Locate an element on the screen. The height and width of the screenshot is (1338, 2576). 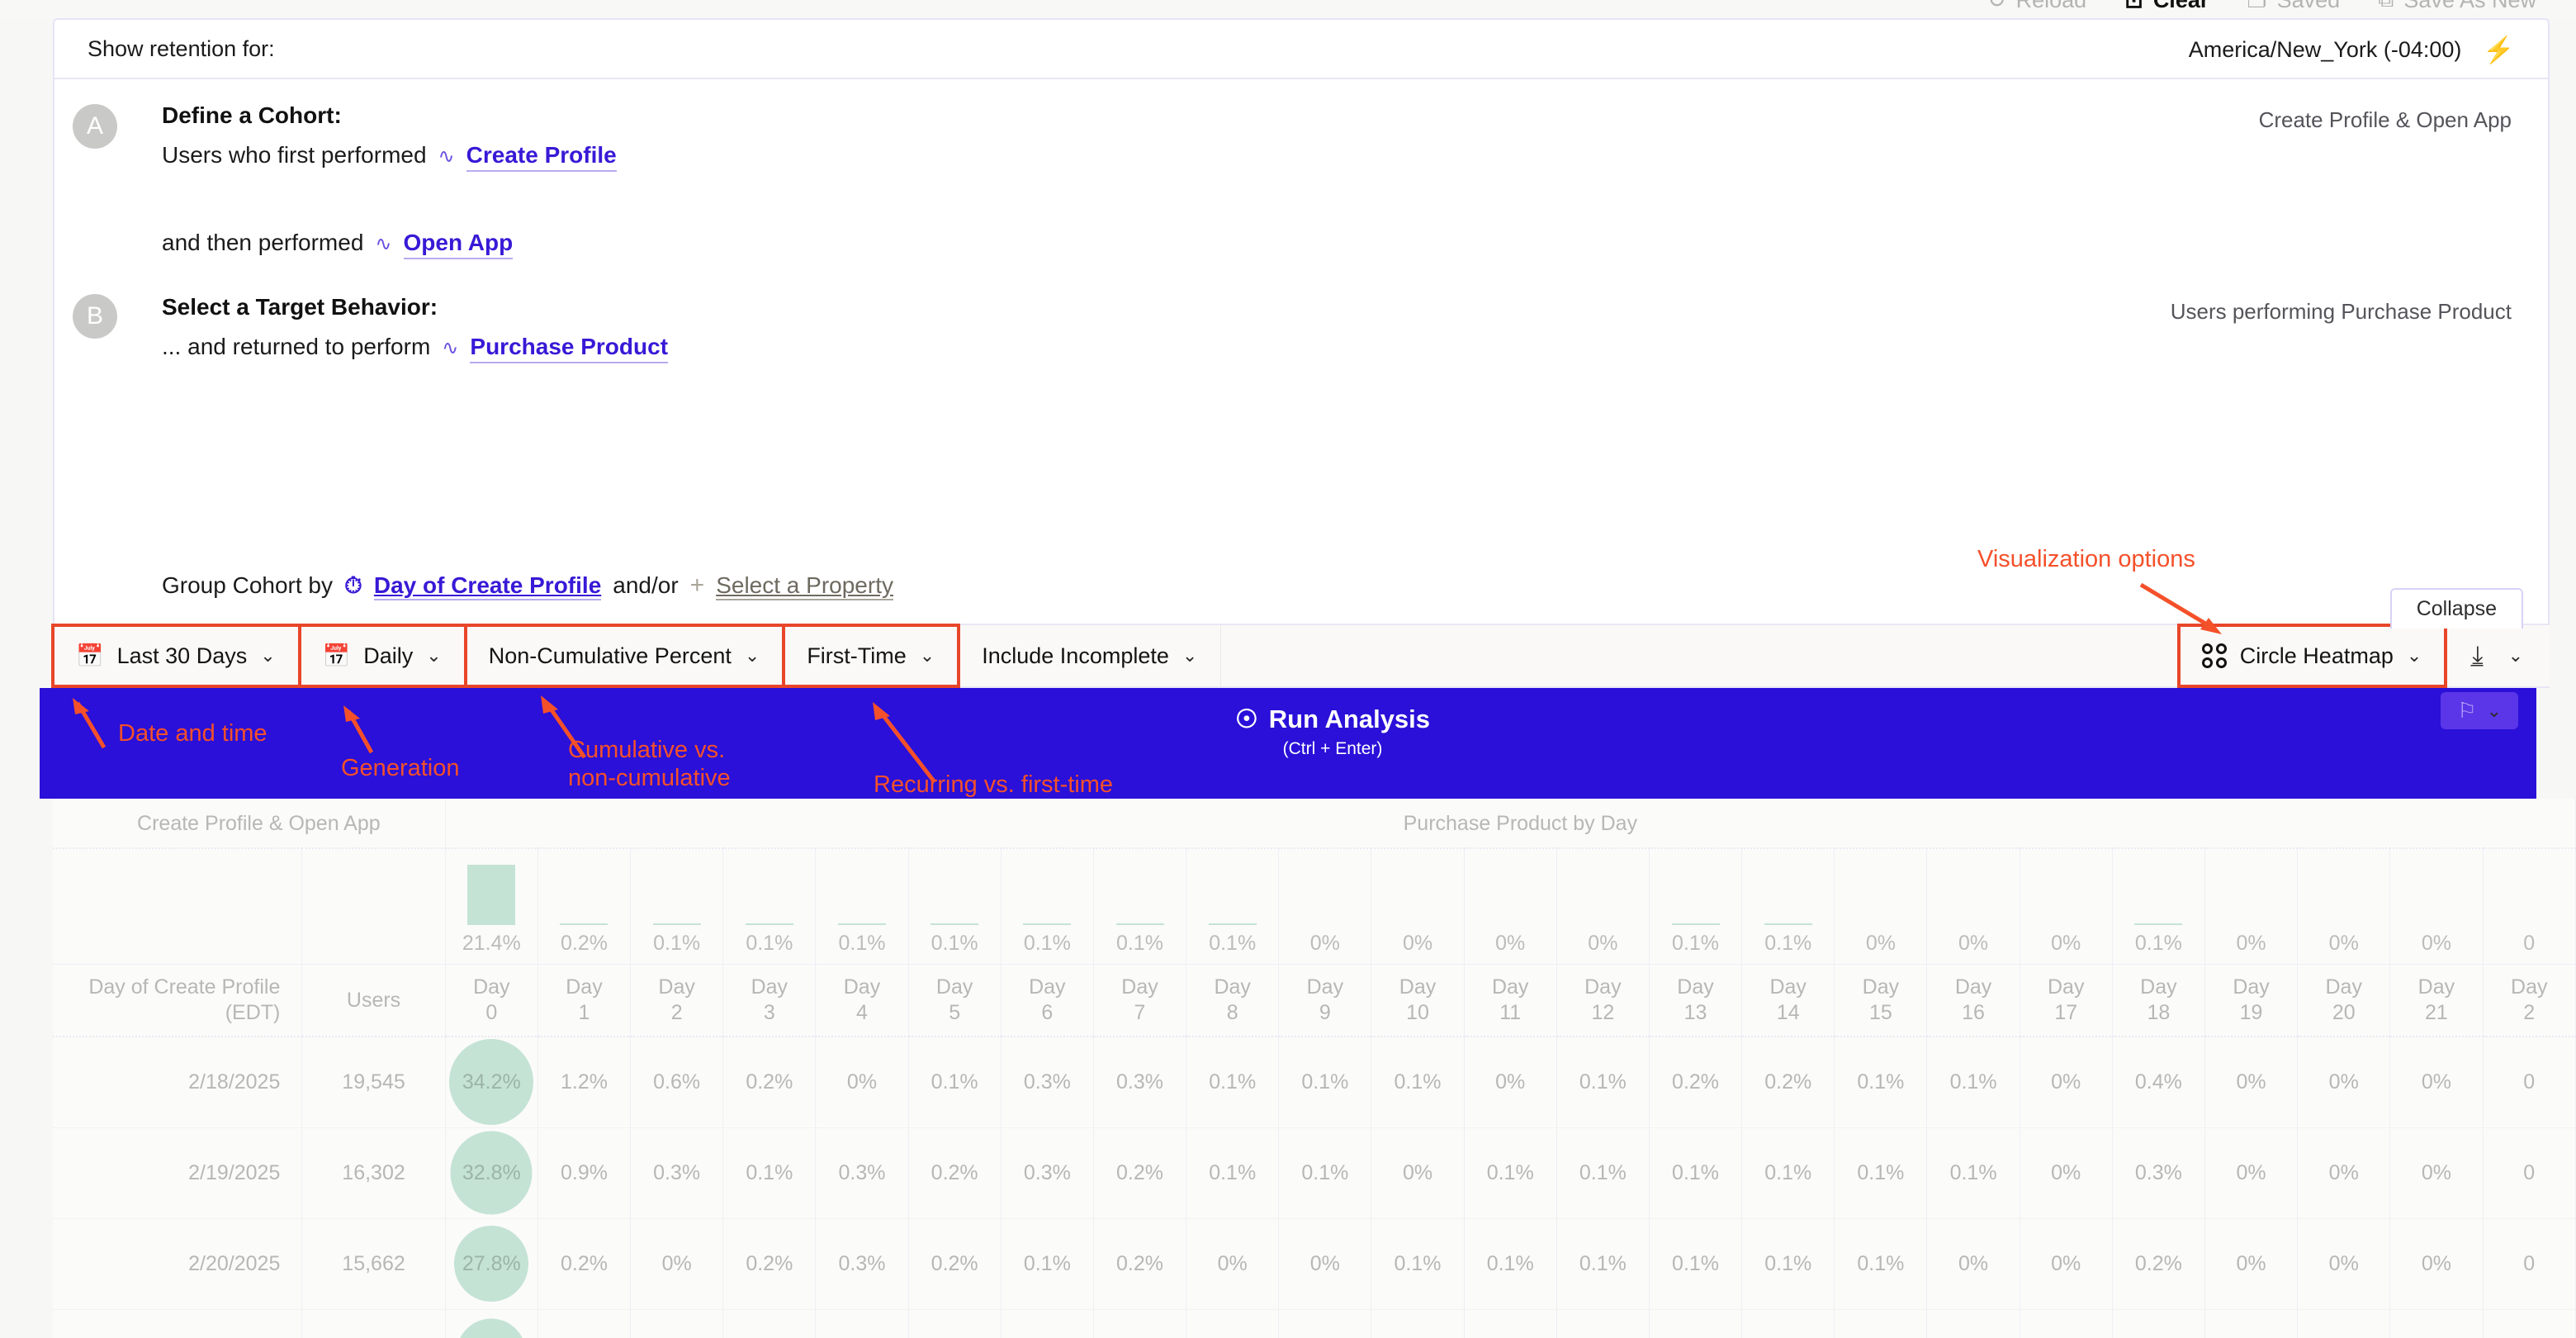
occurrence-selector: First-Time ⌄ is located at coordinates (871, 656).